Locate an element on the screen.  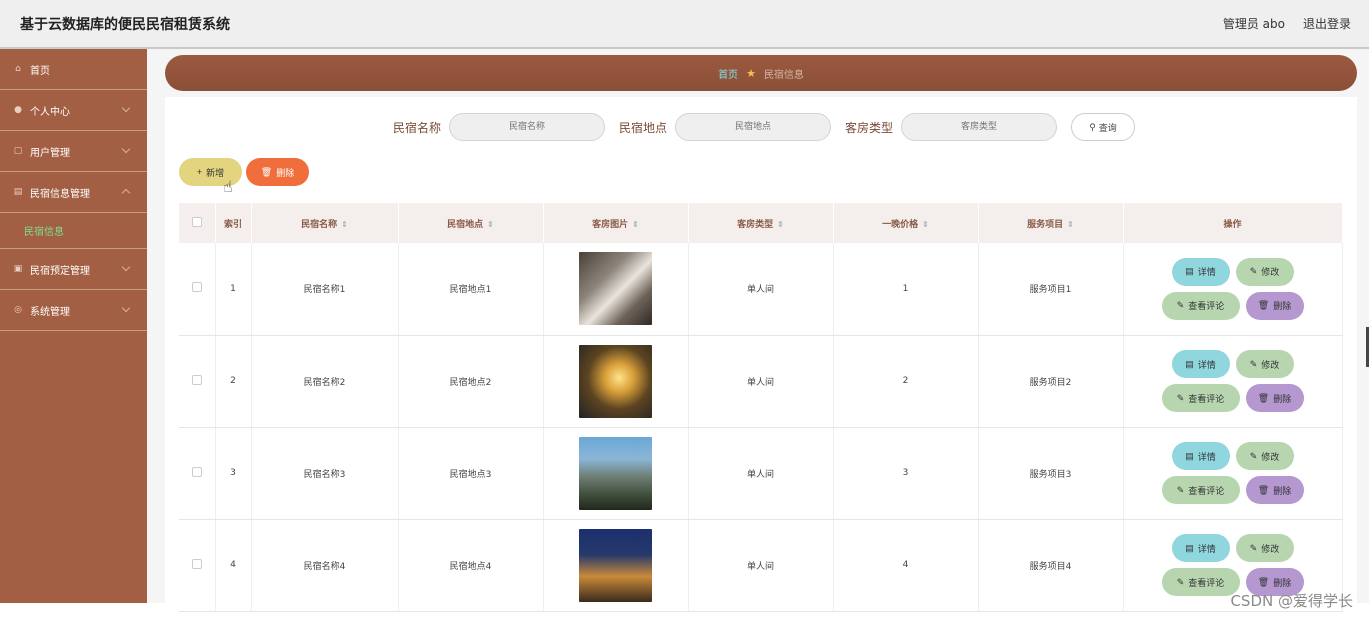
sidebar-item-label: 用户管理 is located at coordinates (50, 153).